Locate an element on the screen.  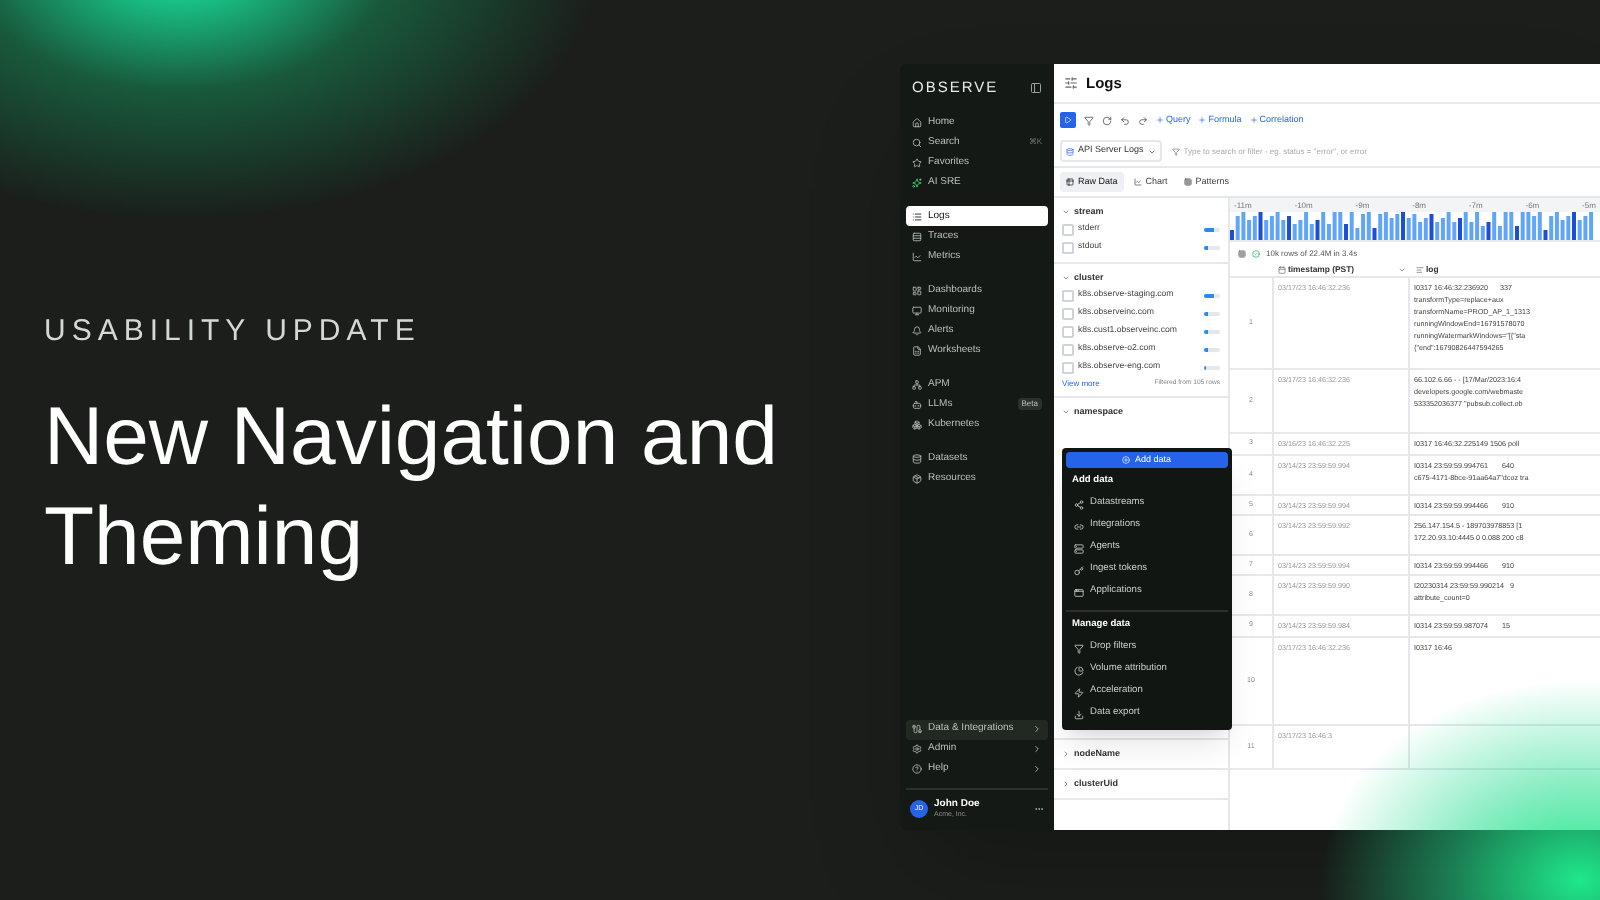
run-button is located at coordinates (1068, 120).